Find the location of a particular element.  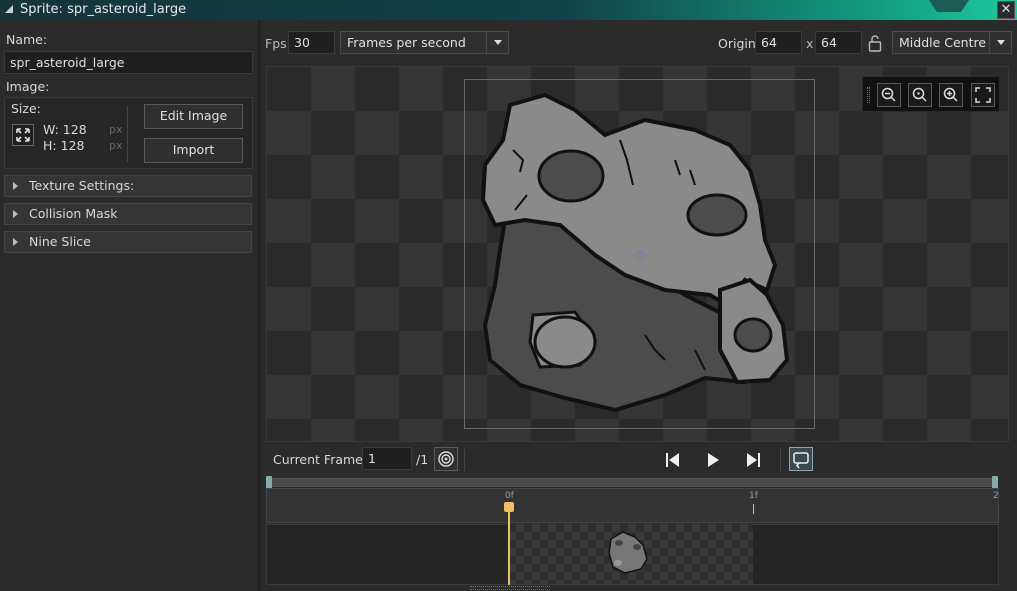

speed-mode-value: Frames per second is located at coordinates (406, 42).